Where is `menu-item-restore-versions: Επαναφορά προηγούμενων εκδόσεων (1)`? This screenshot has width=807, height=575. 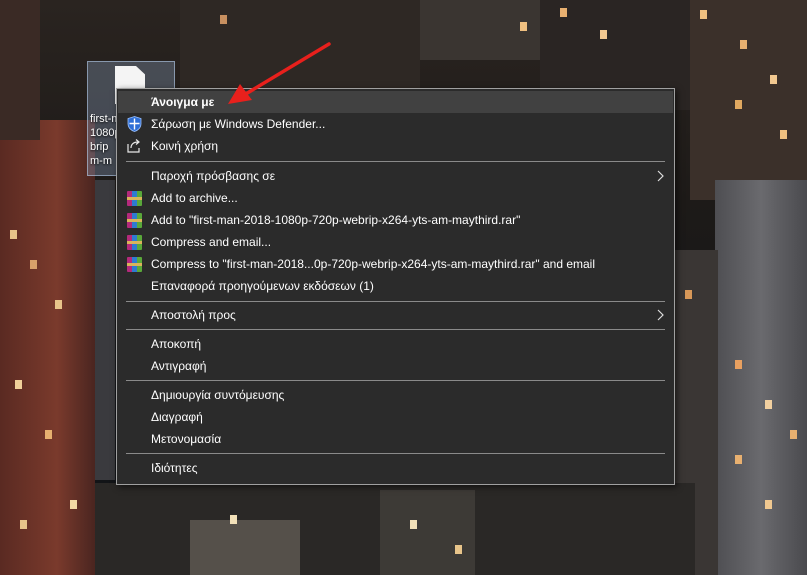 menu-item-restore-versions: Επαναφορά προηγούμενων εκδόσεων (1) is located at coordinates (395, 286).